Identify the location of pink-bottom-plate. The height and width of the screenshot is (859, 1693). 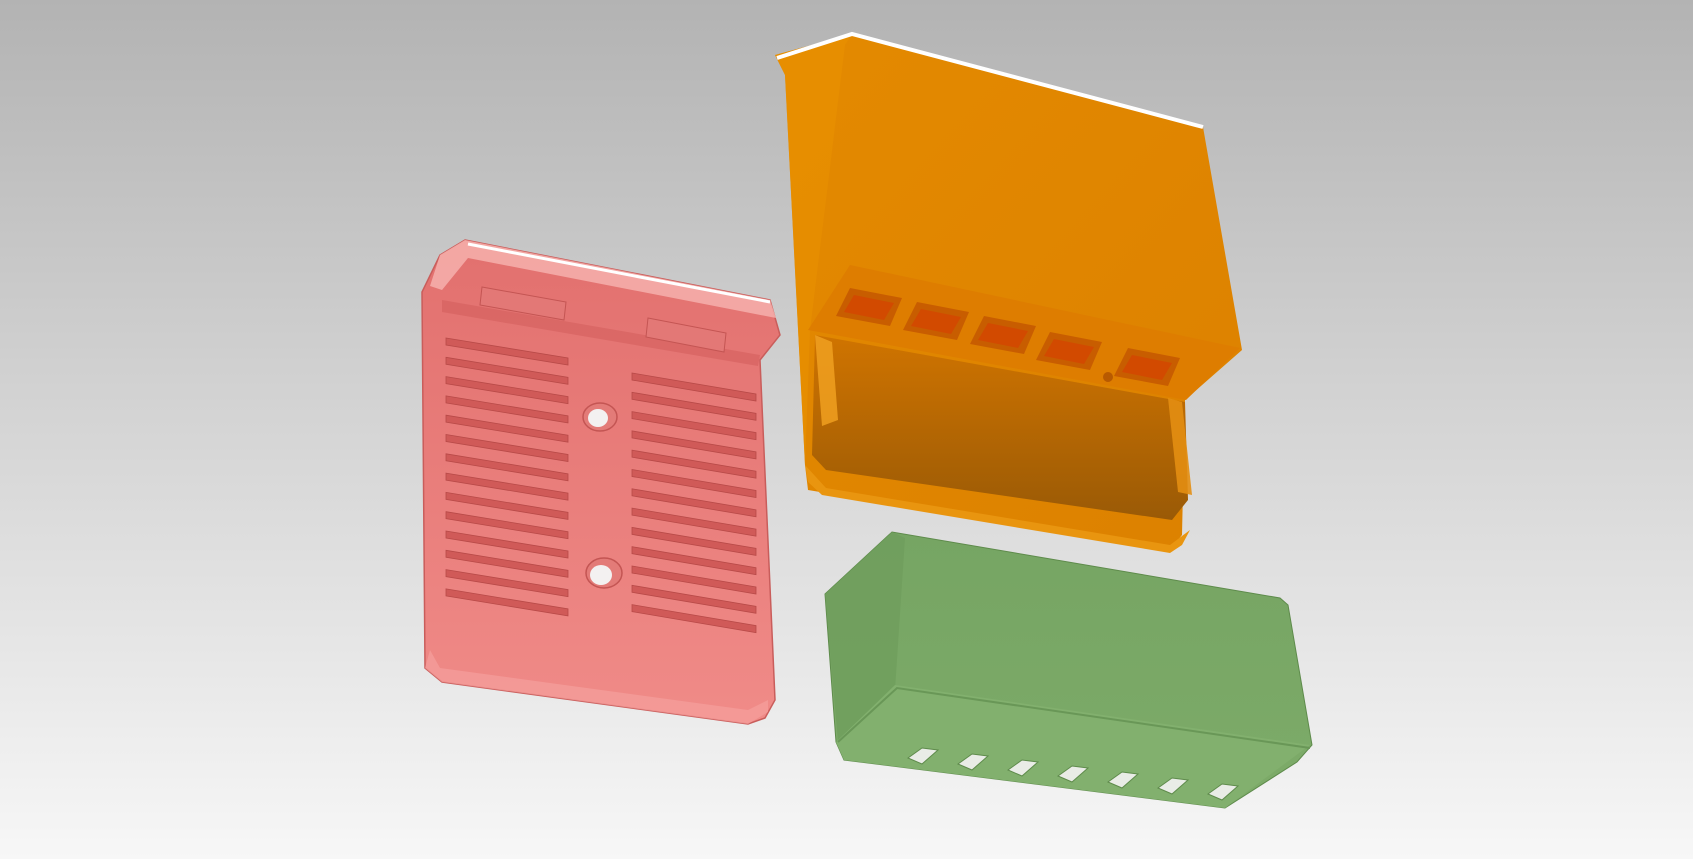
(601, 482).